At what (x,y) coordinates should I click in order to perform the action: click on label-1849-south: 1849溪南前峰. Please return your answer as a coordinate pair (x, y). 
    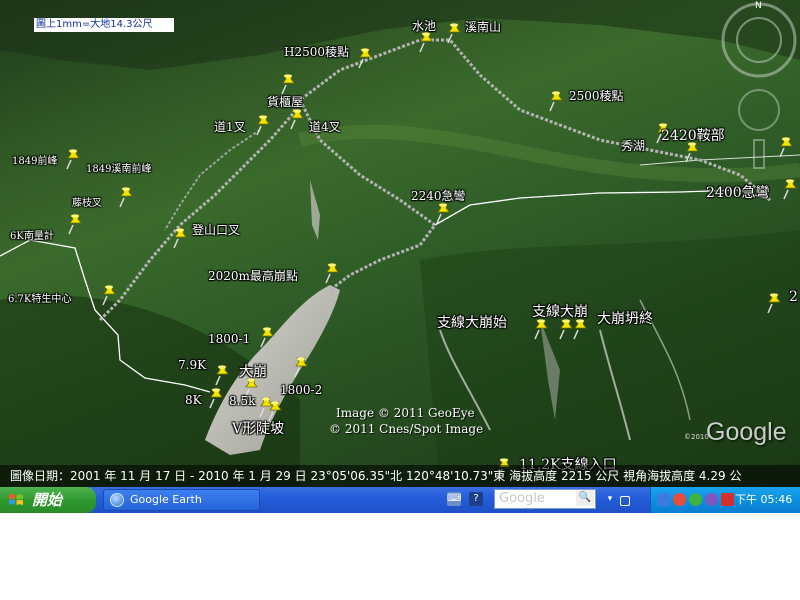
    Looking at the image, I should click on (118, 167).